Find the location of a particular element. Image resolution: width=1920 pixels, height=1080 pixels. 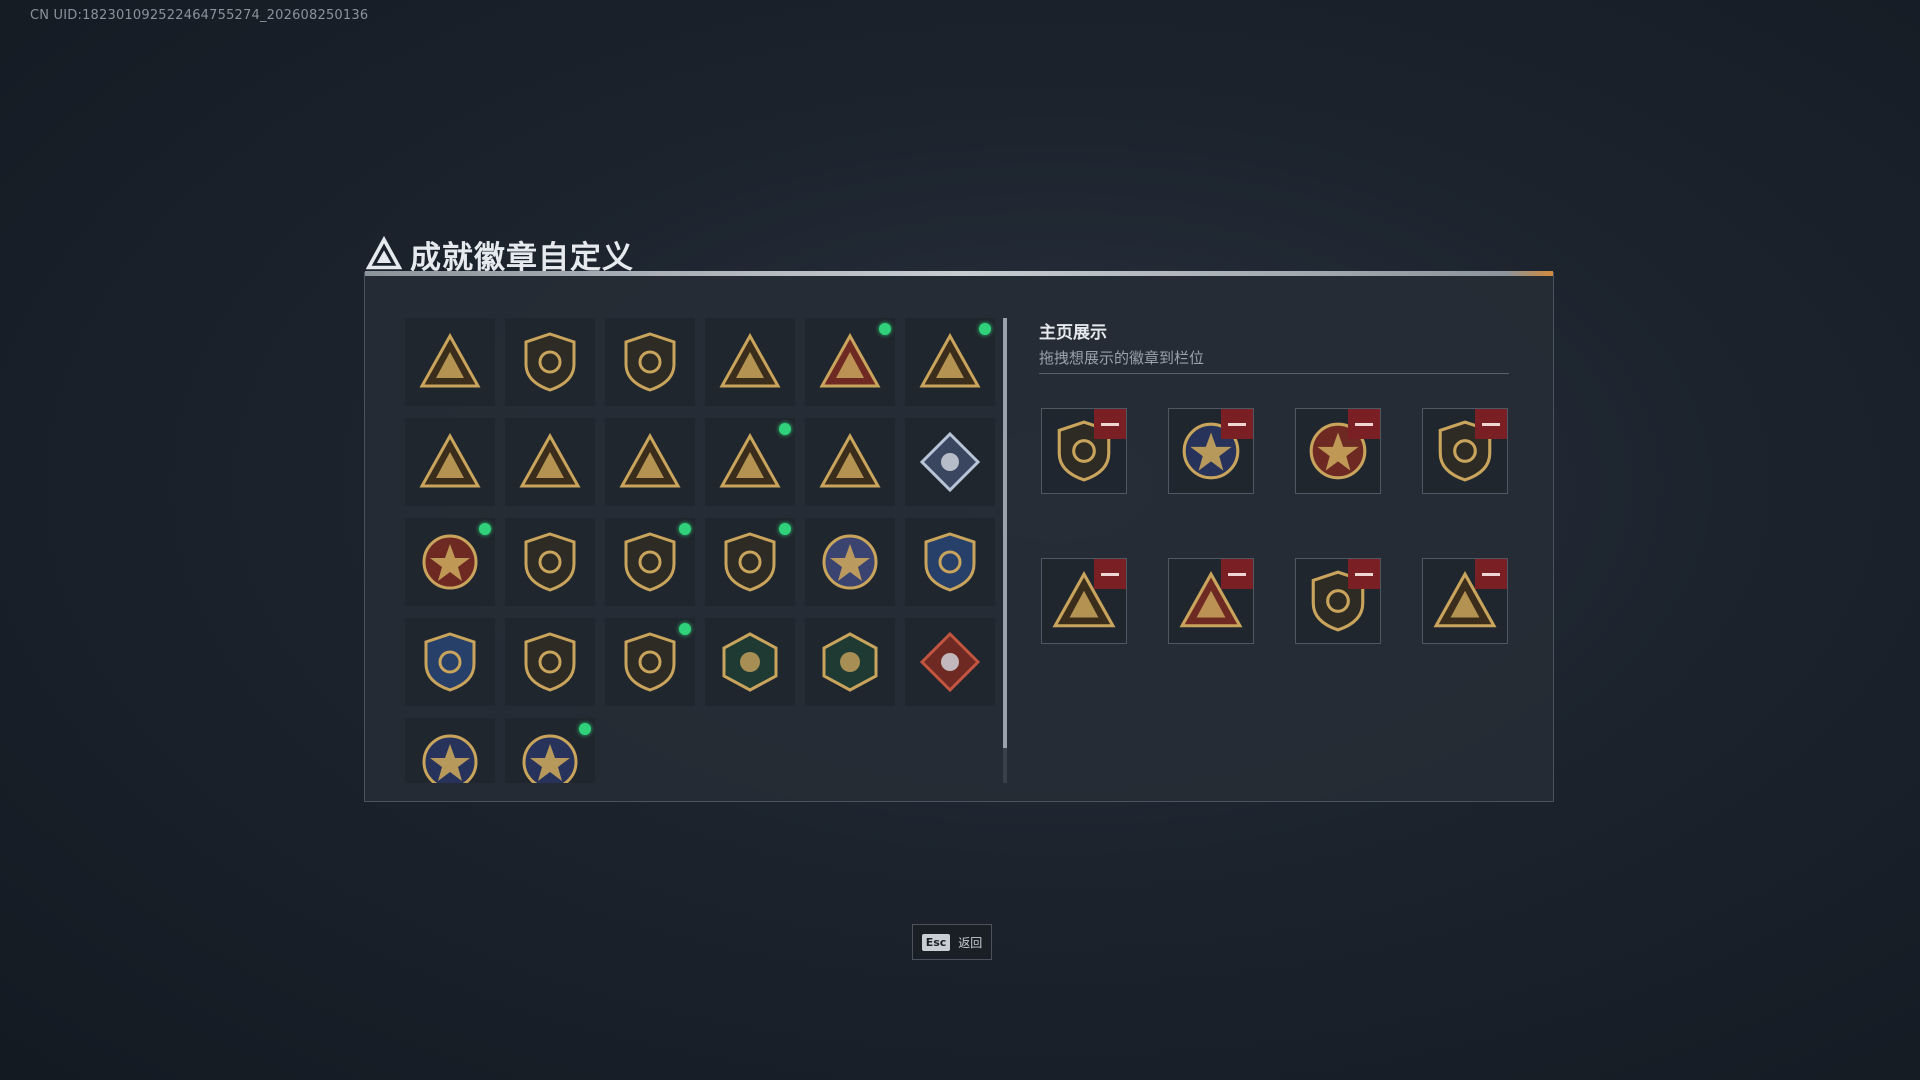

wings-shield-badge-icon is located at coordinates (550, 562).